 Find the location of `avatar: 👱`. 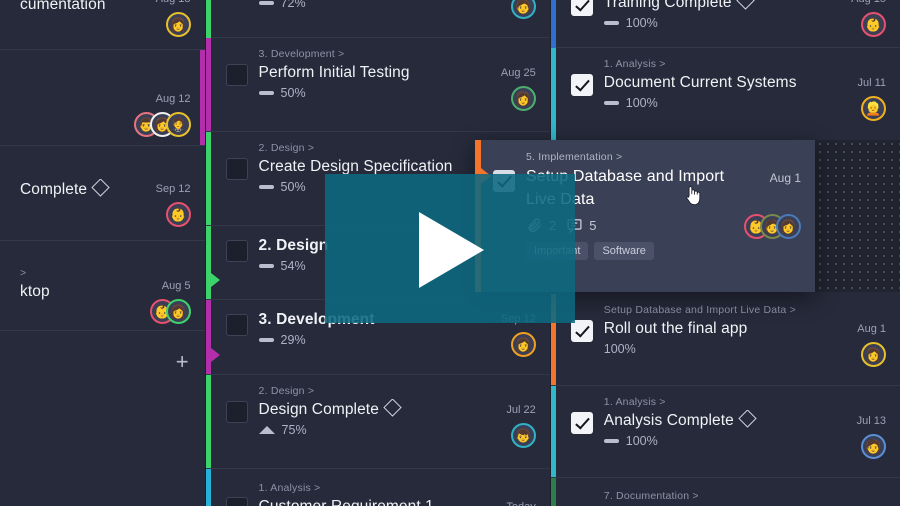

avatar: 👱 is located at coordinates (873, 108).